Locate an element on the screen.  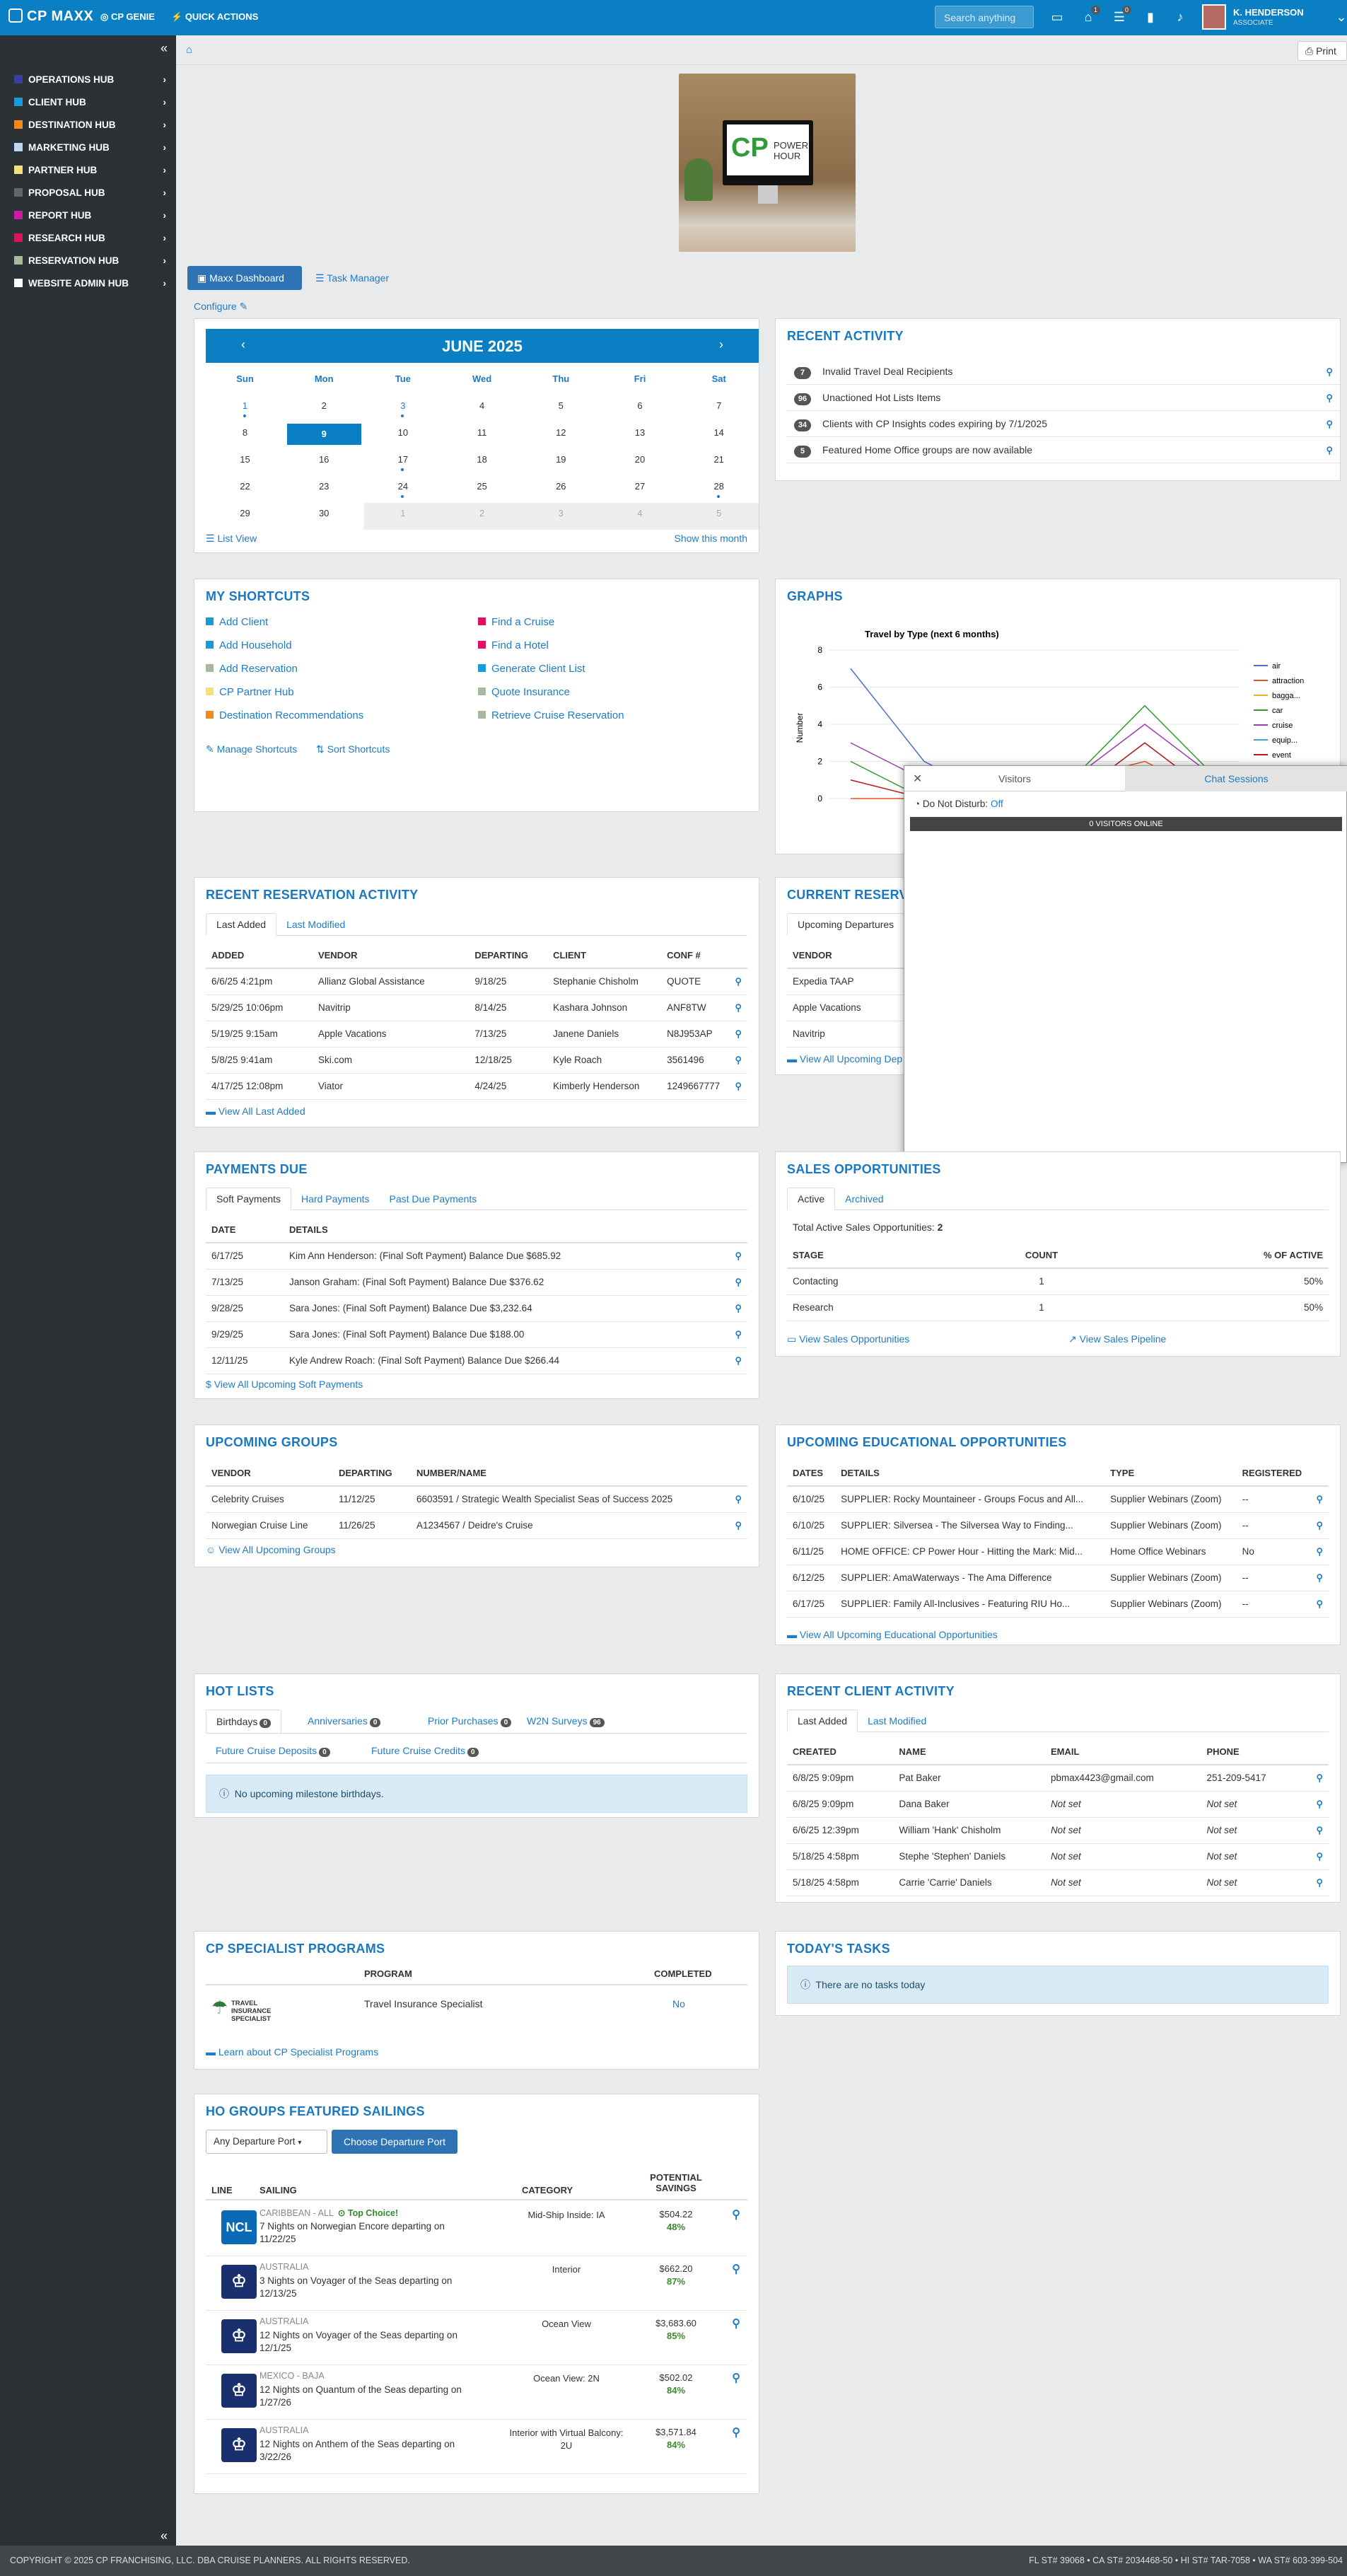
calendar-day: 22 is located at coordinates (245, 490).